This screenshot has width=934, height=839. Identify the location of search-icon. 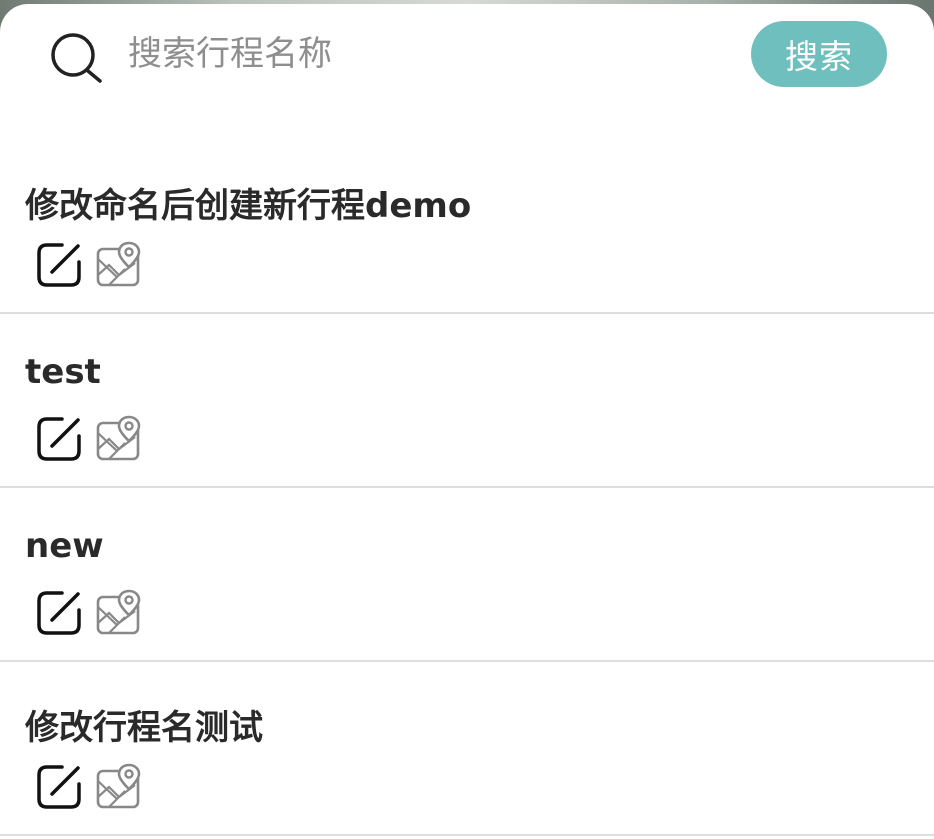
(76, 58).